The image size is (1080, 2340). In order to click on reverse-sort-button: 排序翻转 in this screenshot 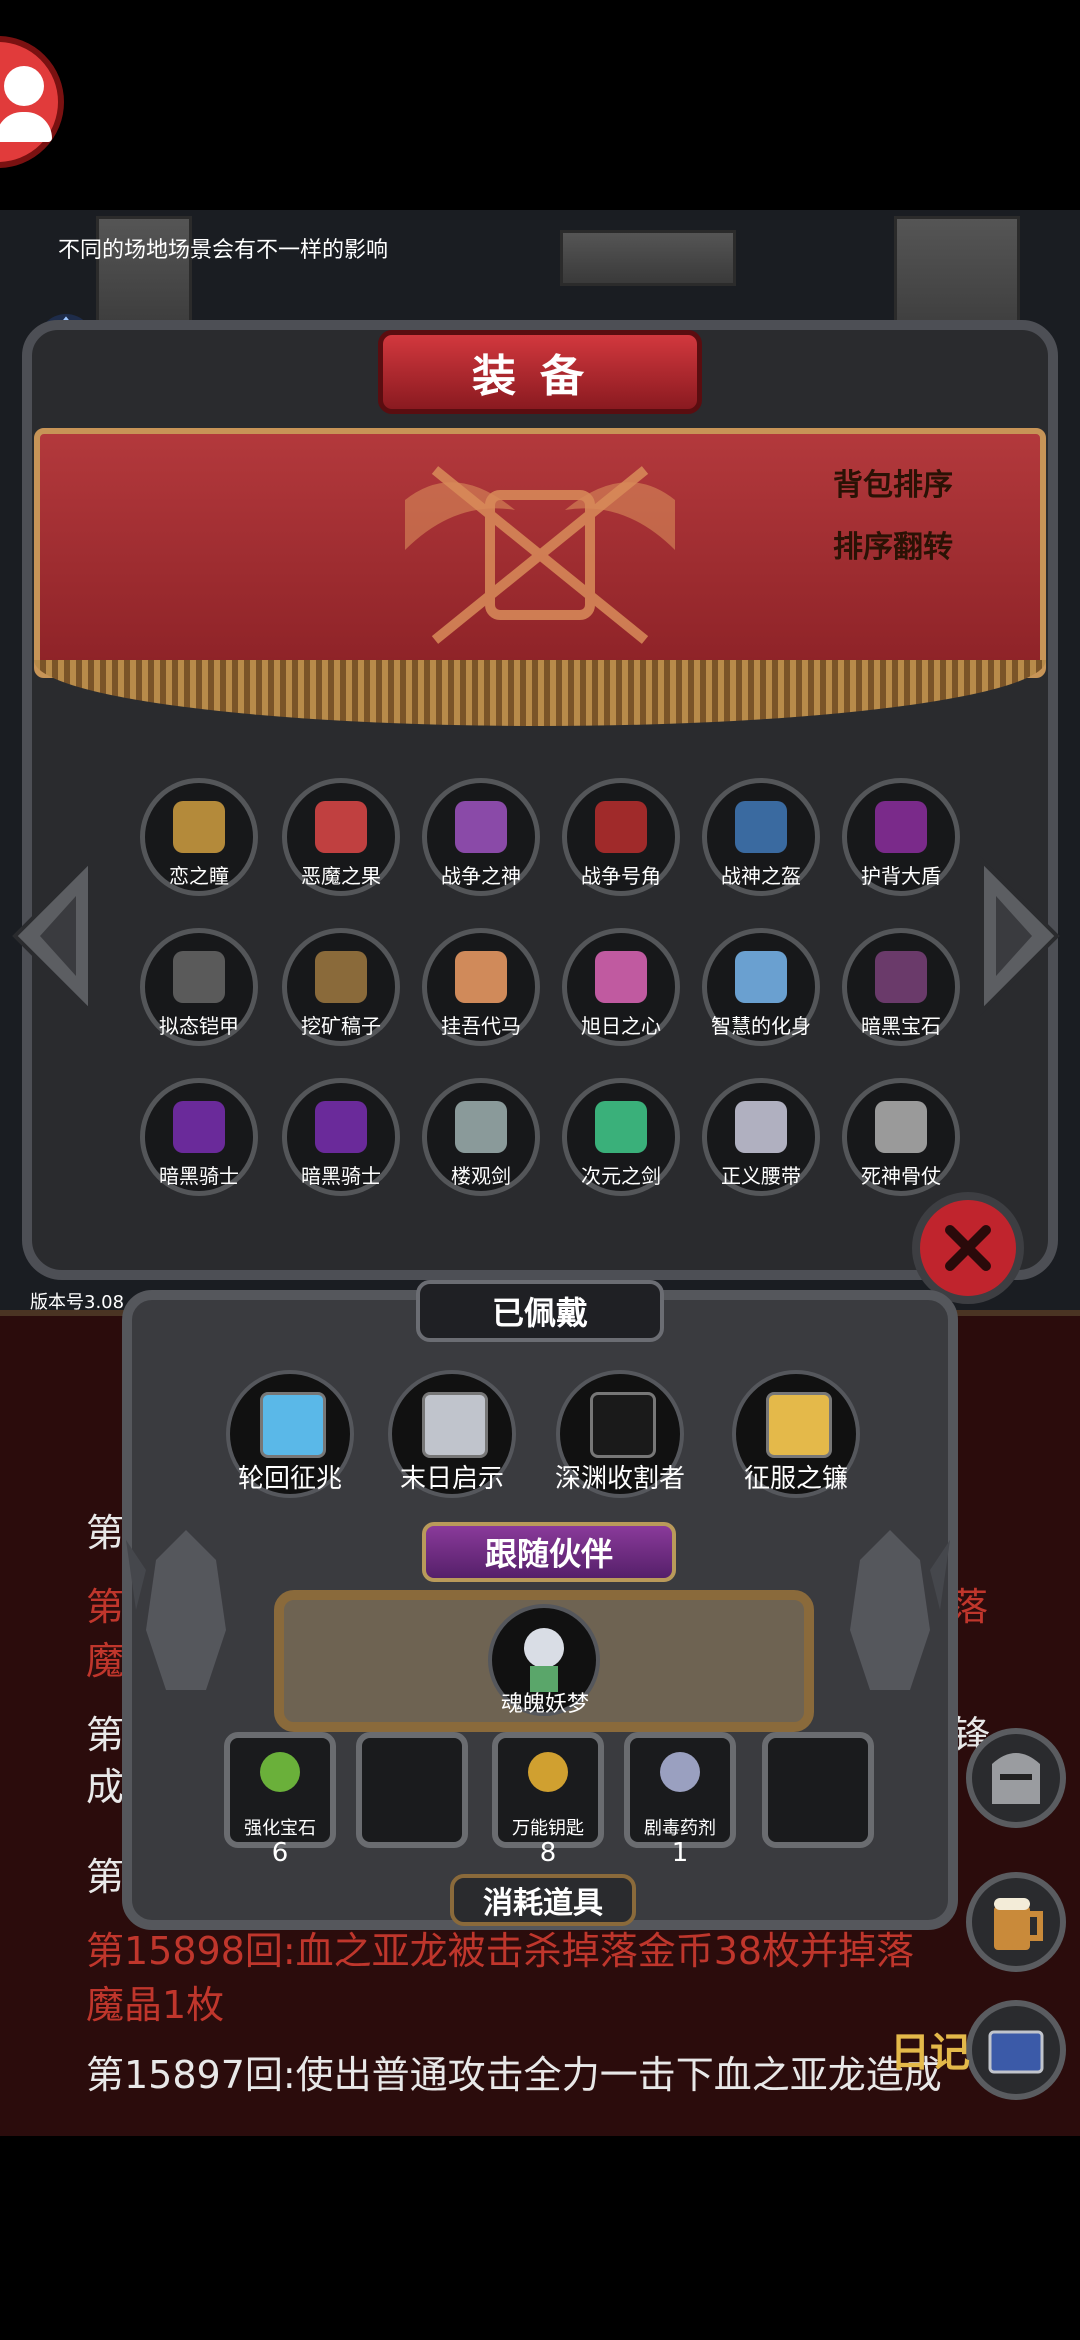, I will do `click(893, 544)`.